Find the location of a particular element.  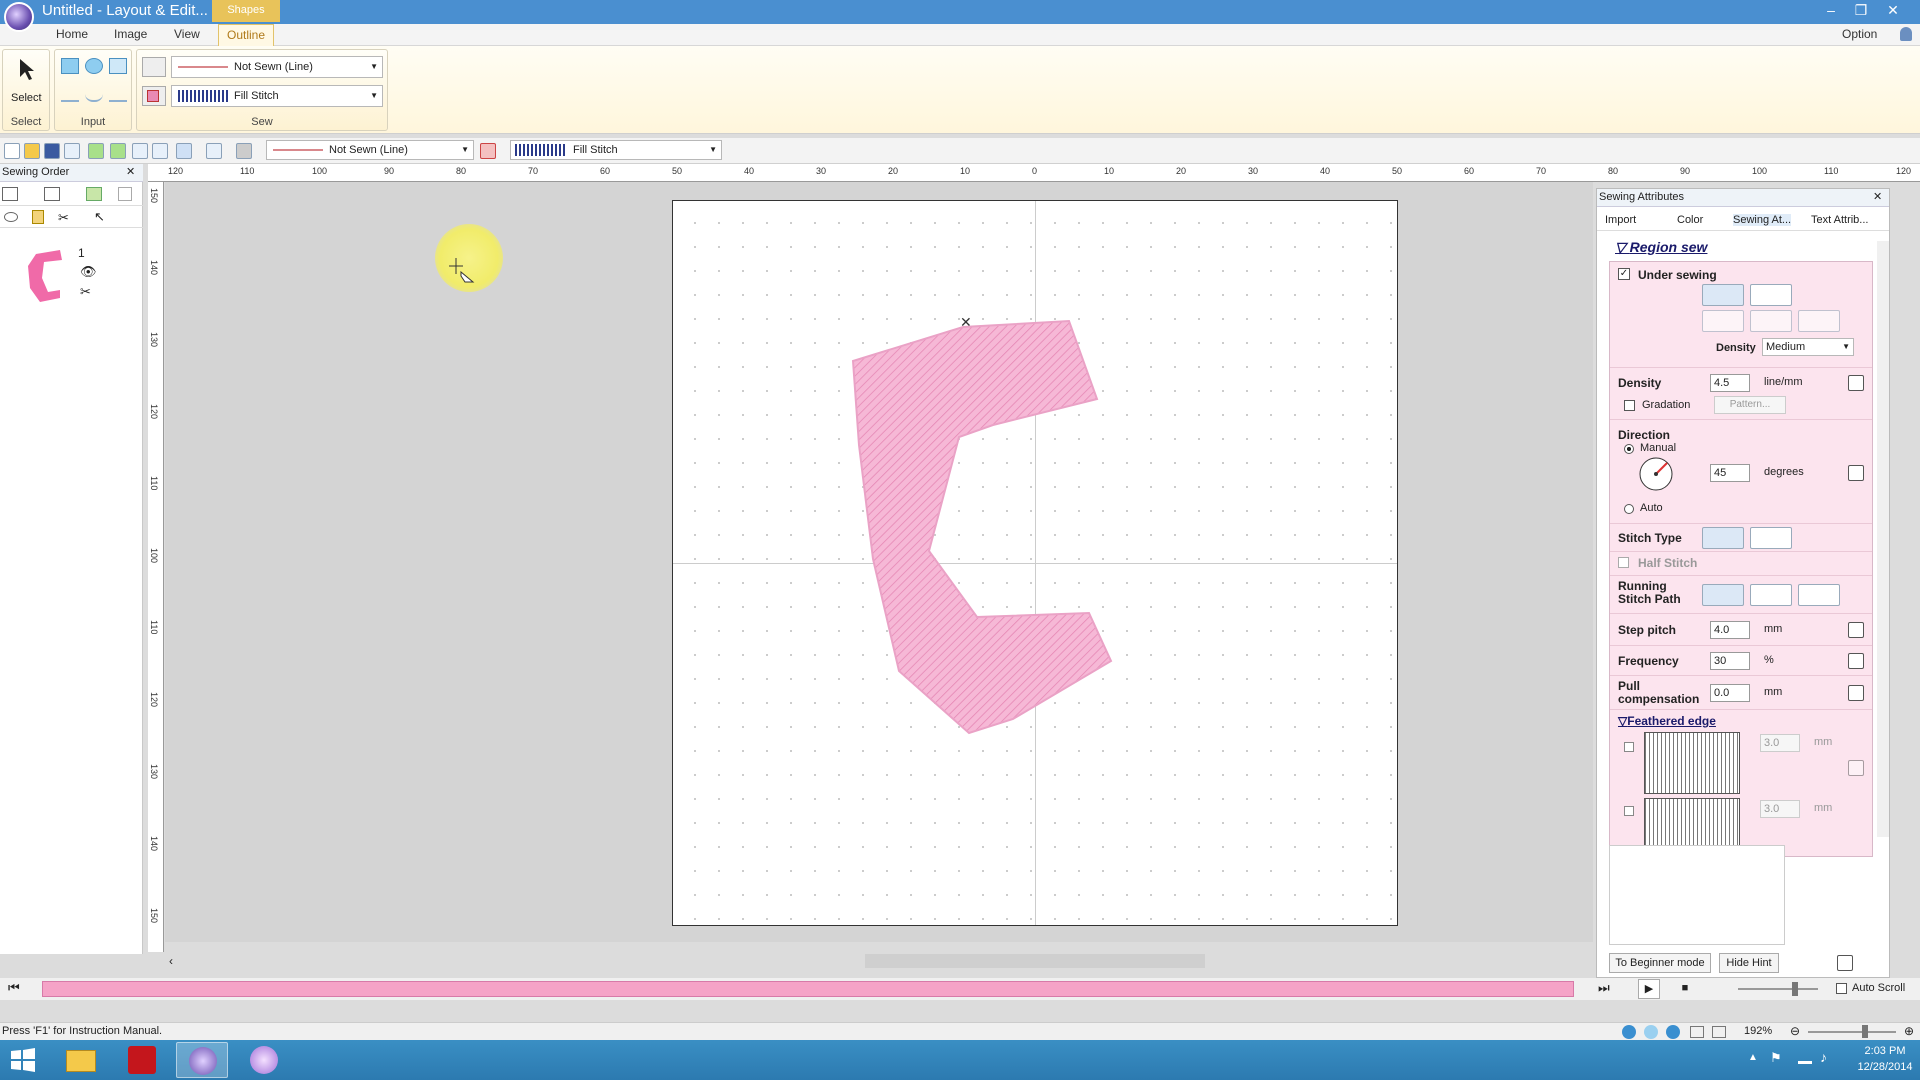

sewing-order-item: 1 👁 ✂ is located at coordinates (72, 276).